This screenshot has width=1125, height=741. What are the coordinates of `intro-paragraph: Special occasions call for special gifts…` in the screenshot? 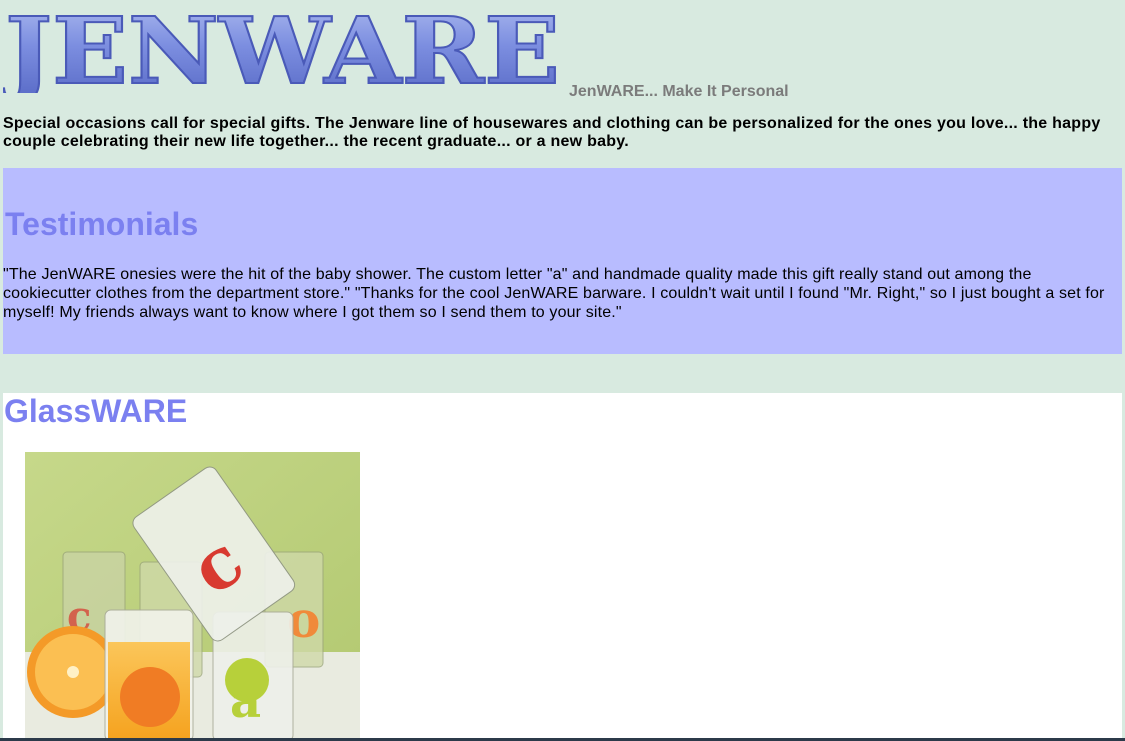 It's located at (552, 132).